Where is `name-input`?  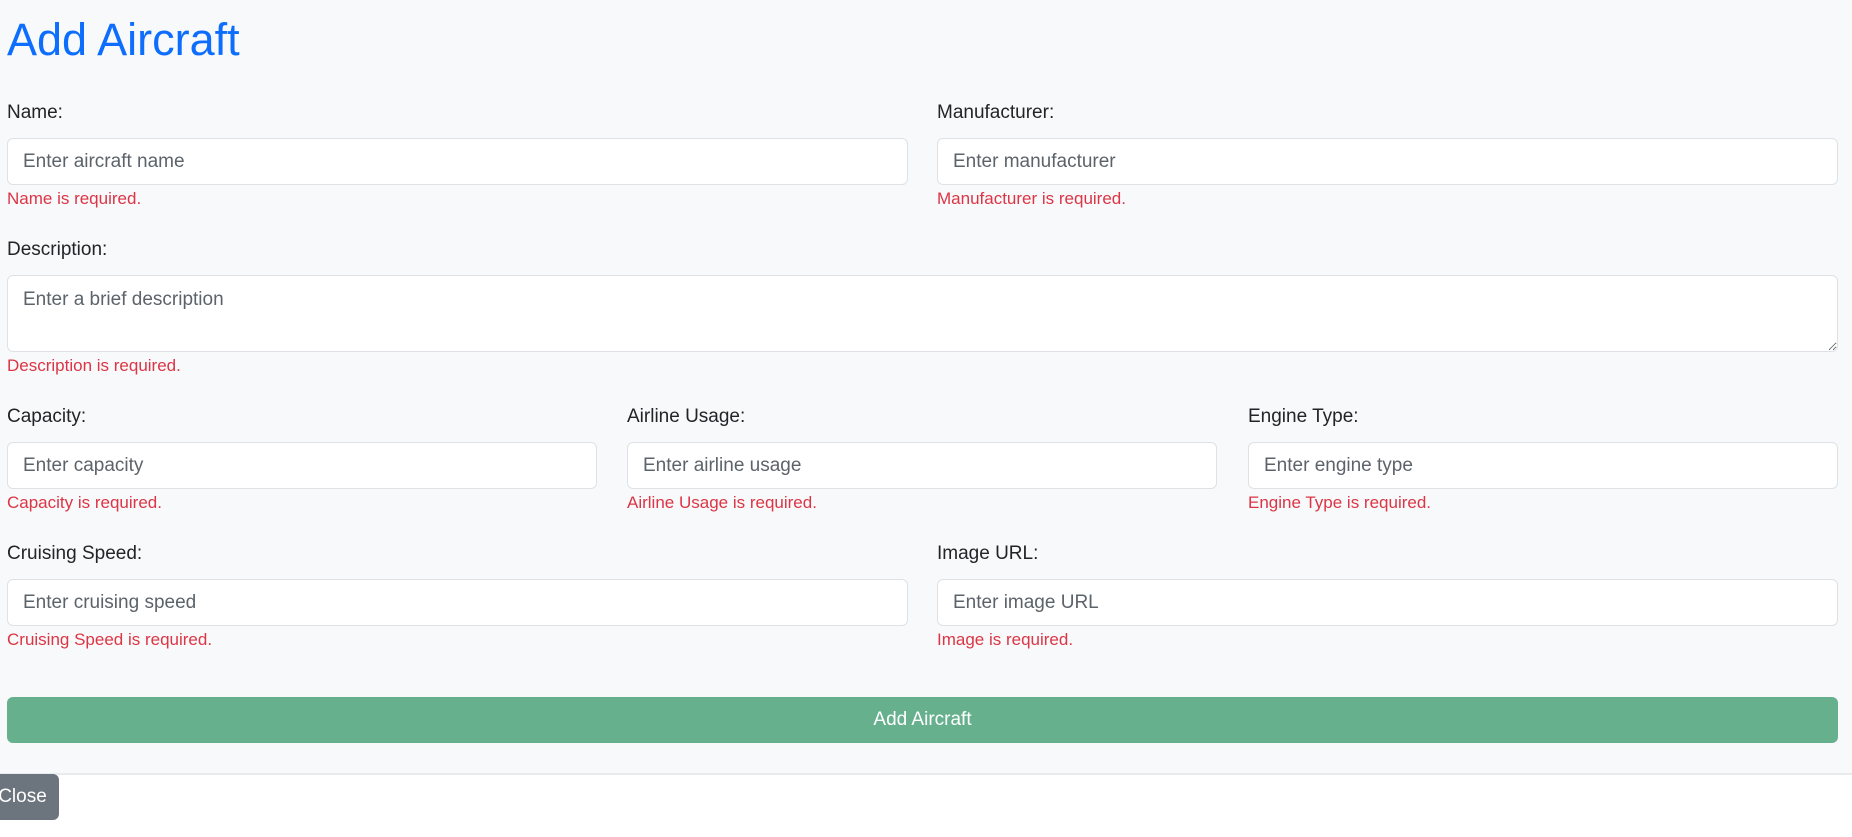 name-input is located at coordinates (457, 161).